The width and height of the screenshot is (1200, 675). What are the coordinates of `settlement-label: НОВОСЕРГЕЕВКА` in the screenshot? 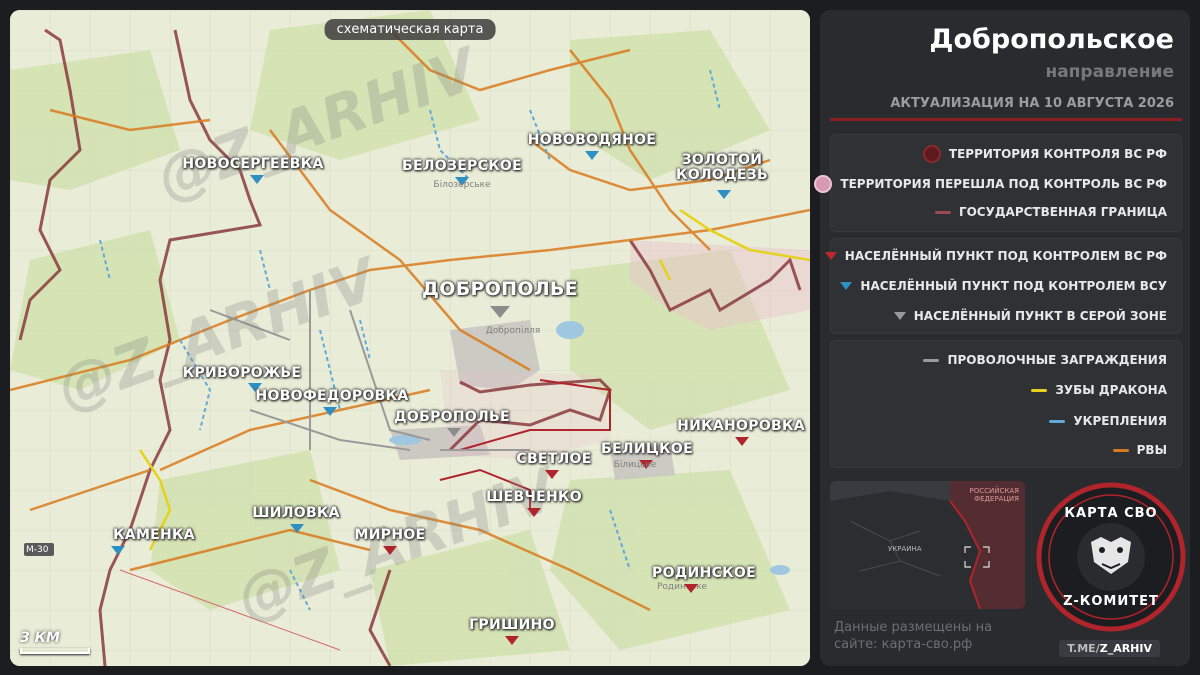 It's located at (253, 164).